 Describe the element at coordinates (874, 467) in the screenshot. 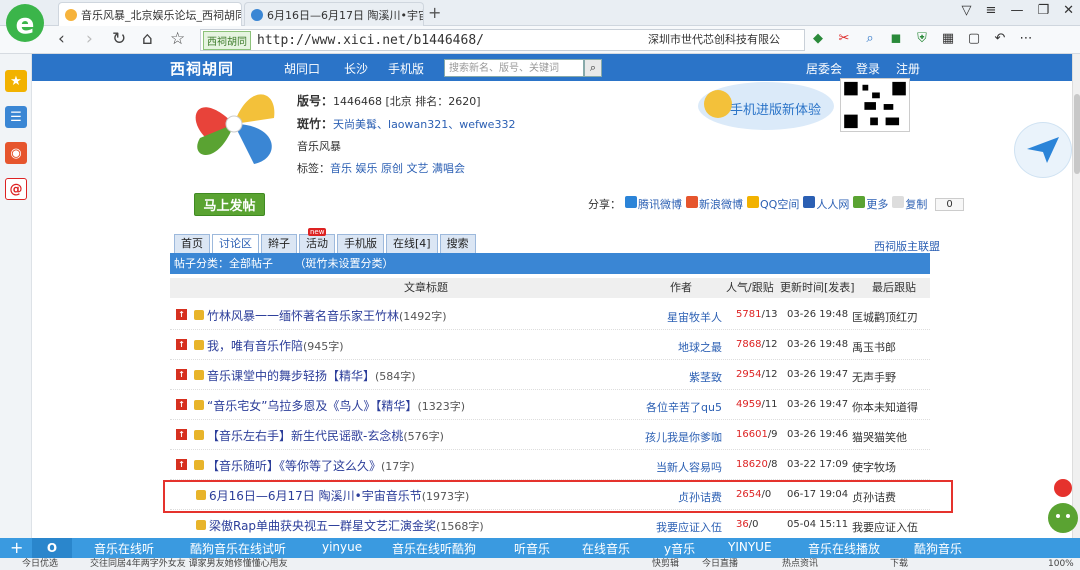

I see `post-last-reply: 使字牧场` at that location.